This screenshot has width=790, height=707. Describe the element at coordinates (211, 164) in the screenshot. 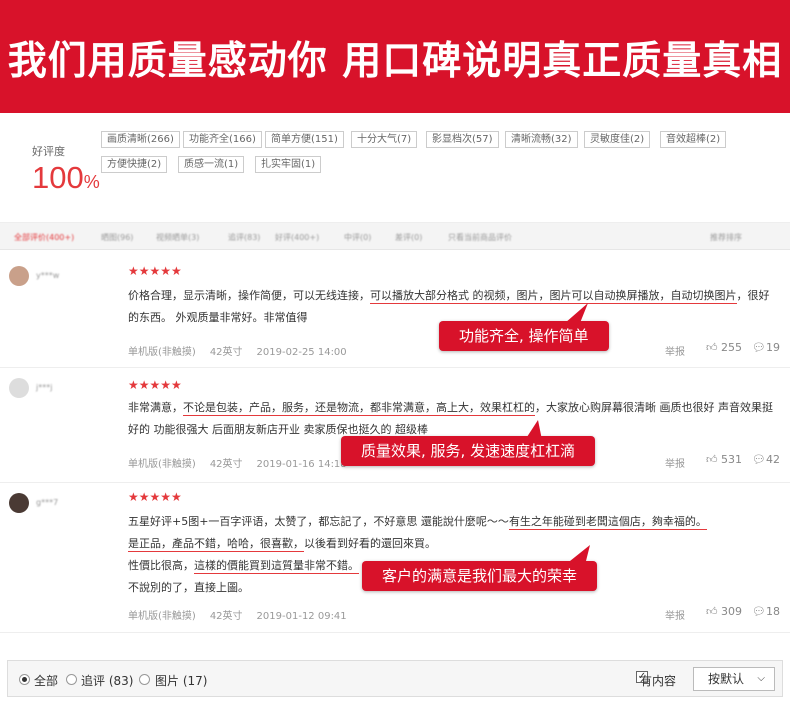

I see `tag-item: 质感一流(1)` at that location.